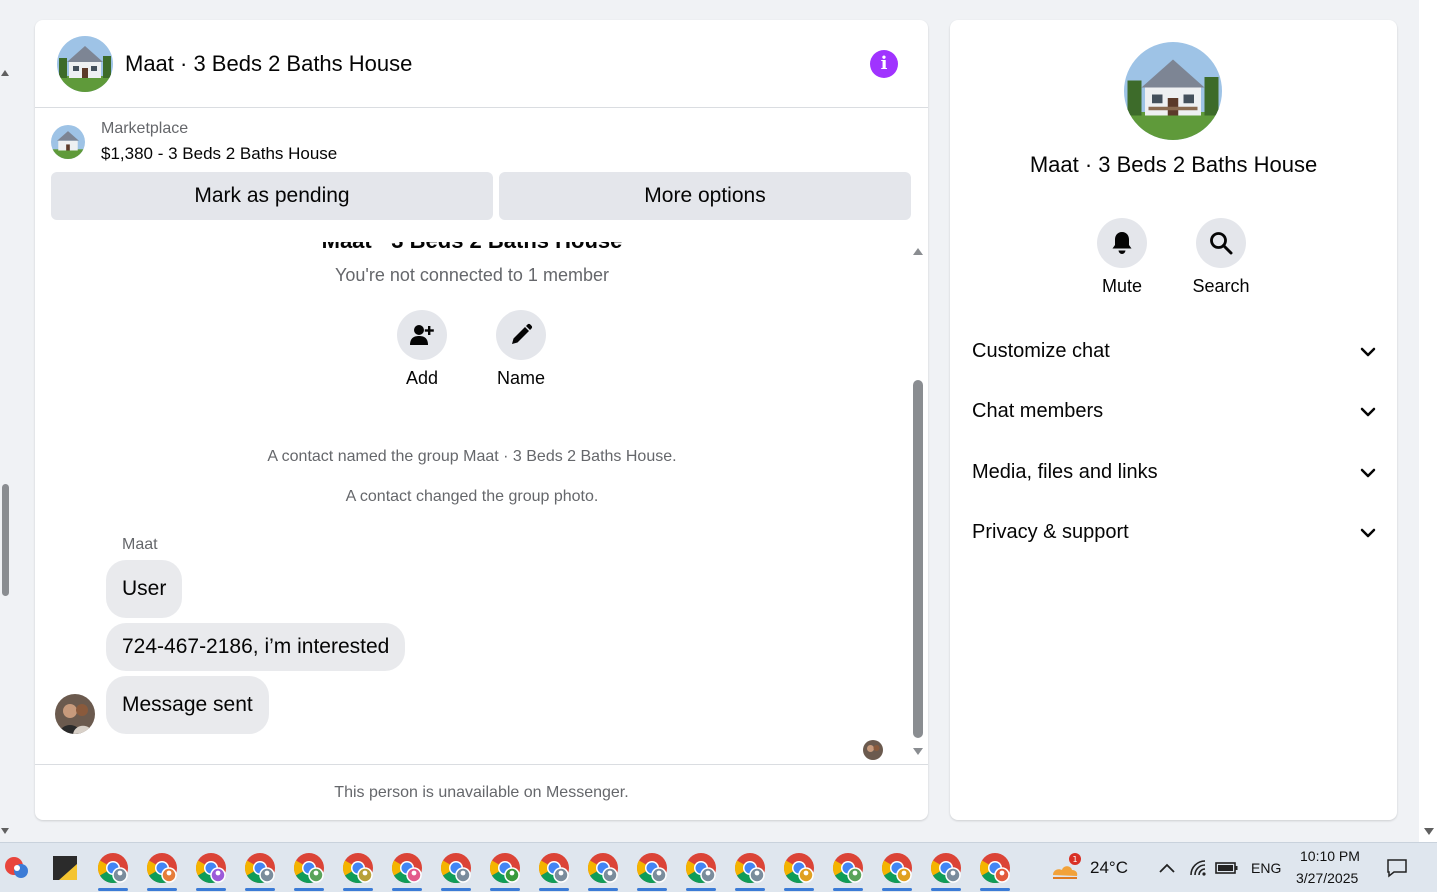 Image resolution: width=1437 pixels, height=892 pixels. I want to click on thread-scrollbar, so click(918, 503).